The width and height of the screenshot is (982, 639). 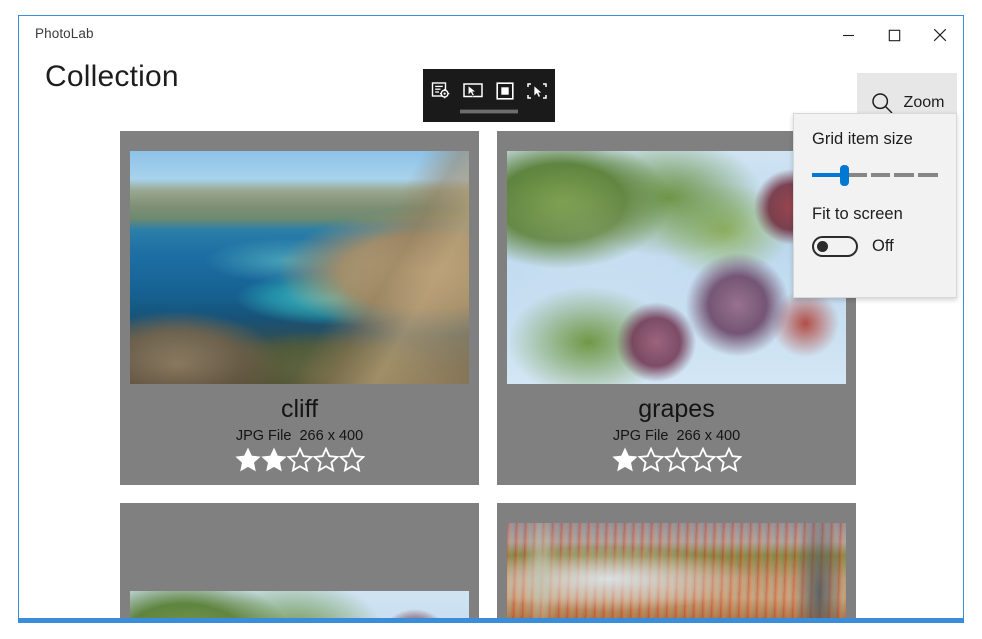 I want to click on select-pointer-icon-button, so click(x=473, y=91).